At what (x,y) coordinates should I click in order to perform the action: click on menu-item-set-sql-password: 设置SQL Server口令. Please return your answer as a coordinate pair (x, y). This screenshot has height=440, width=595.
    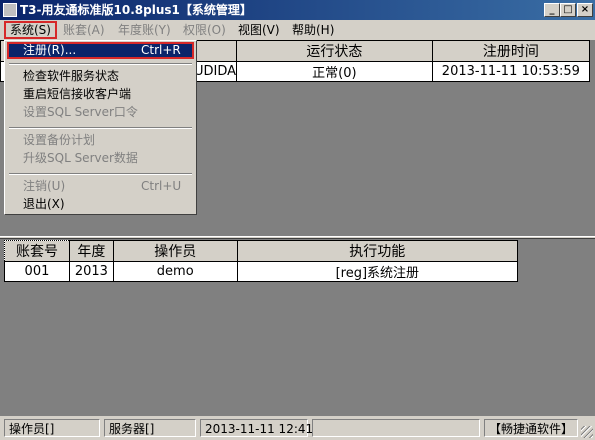
    Looking at the image, I should click on (100, 112).